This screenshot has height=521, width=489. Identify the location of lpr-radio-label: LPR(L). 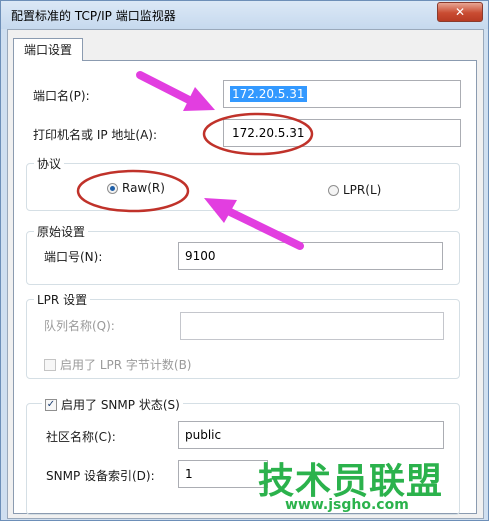
(362, 190).